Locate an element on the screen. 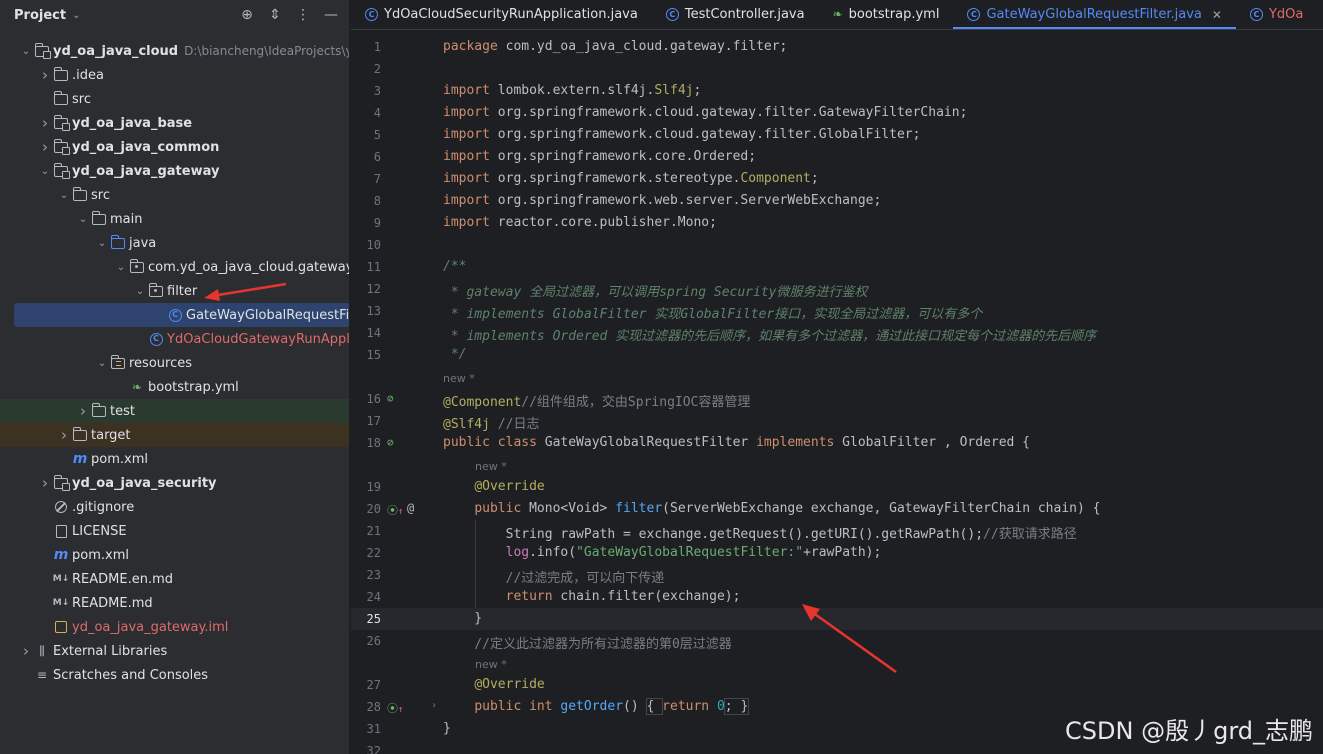 The image size is (1323, 754). code-line: 11 /** is located at coordinates (837, 267).